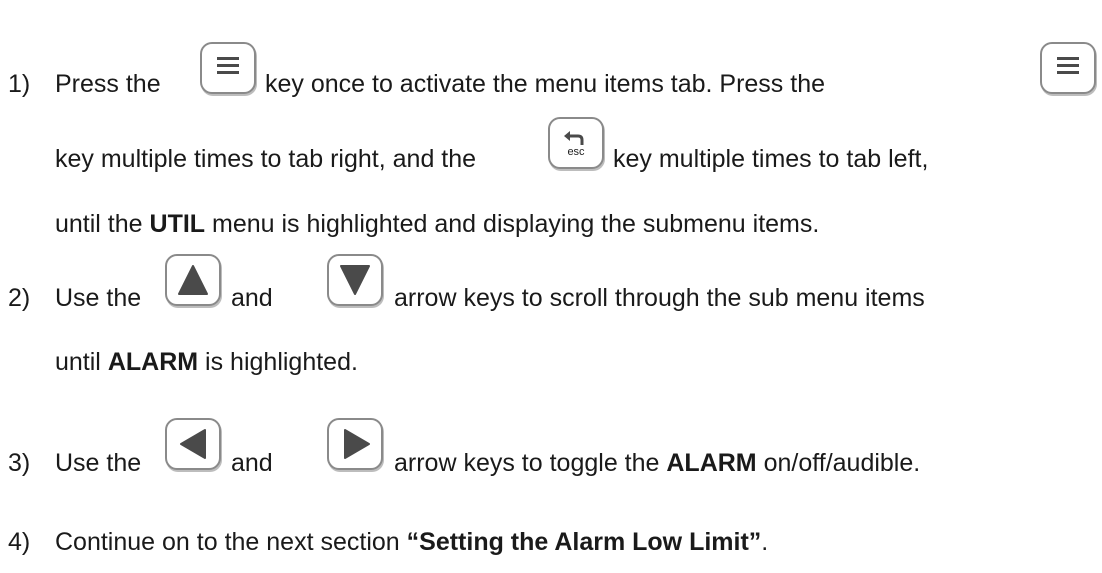 The image size is (1102, 573). Describe the element at coordinates (19, 463) in the screenshot. I see `step-3-number: 3)` at that location.